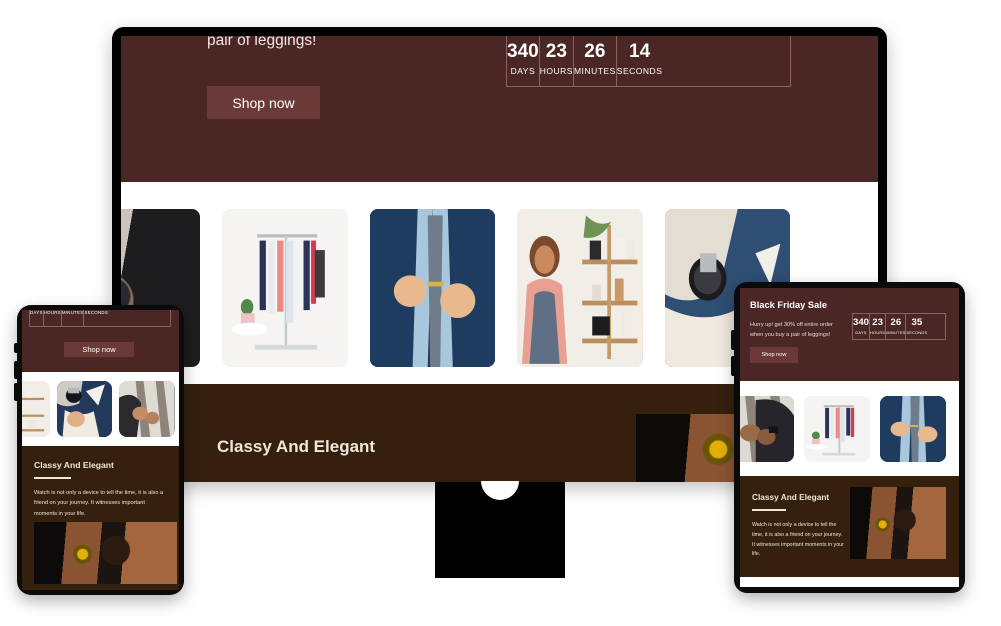 Image resolution: width=1001 pixels, height=626 pixels. I want to click on countdown-cell-days: DAYS, so click(37, 318).